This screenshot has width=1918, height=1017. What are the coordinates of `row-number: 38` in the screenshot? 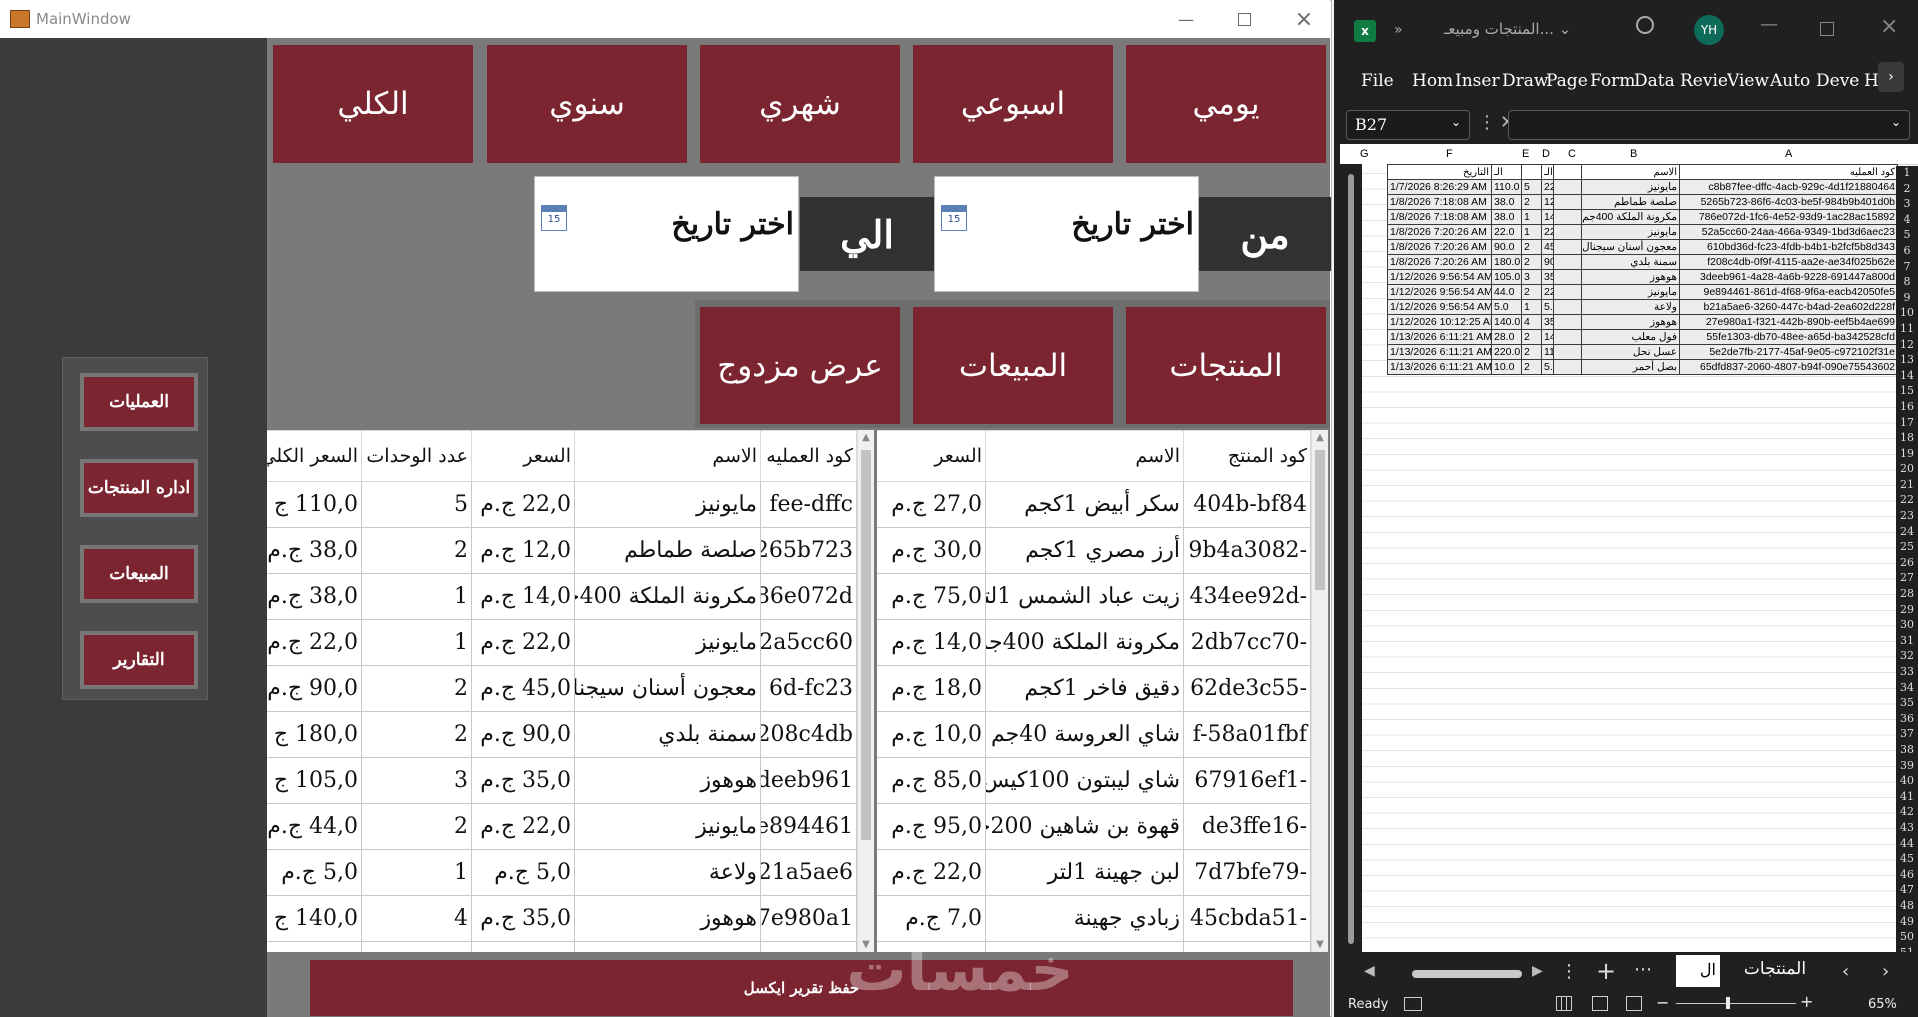 It's located at (1907, 751).